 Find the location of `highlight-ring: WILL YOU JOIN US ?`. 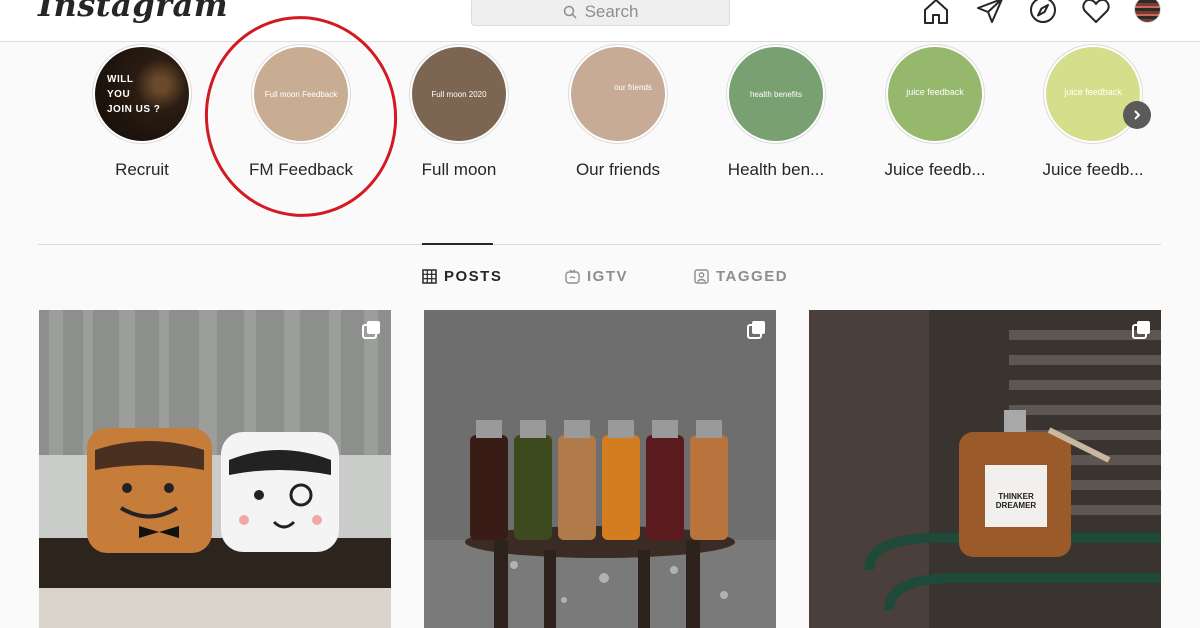

highlight-ring: WILL YOU JOIN US ? is located at coordinates (142, 94).